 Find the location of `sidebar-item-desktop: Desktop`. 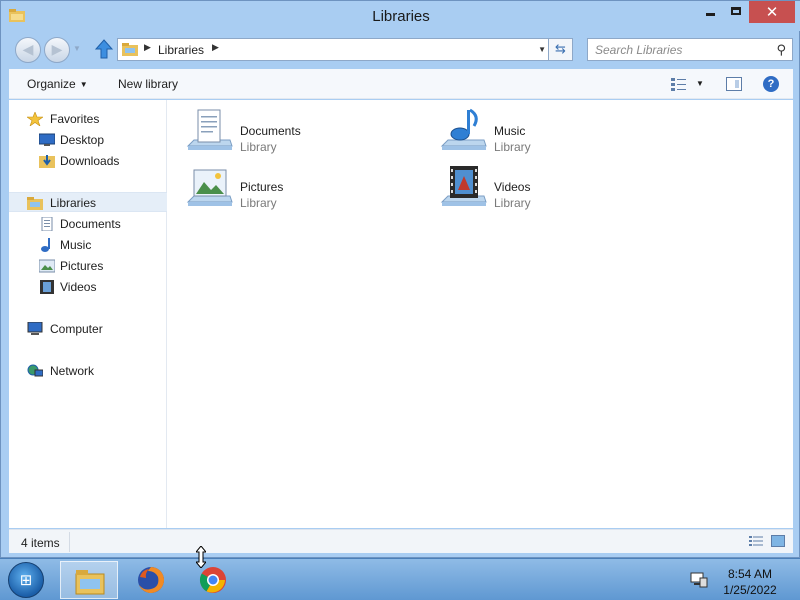

sidebar-item-desktop: Desktop is located at coordinates (88, 140).